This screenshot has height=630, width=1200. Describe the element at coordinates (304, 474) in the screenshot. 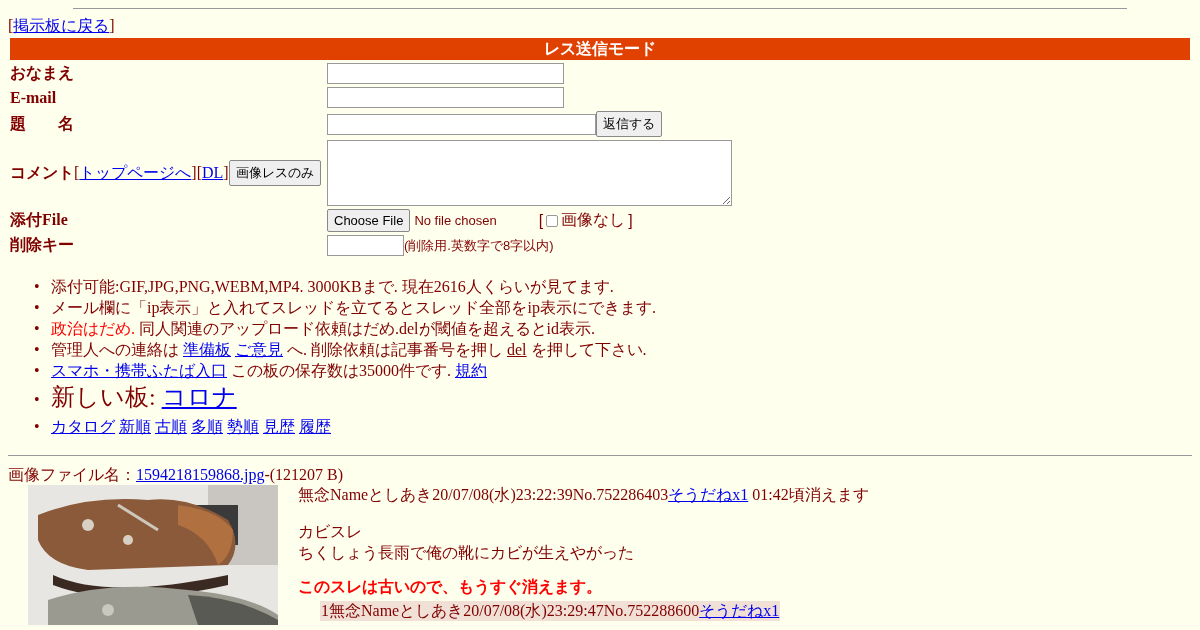

I see `file-size: -(121207 B)` at that location.